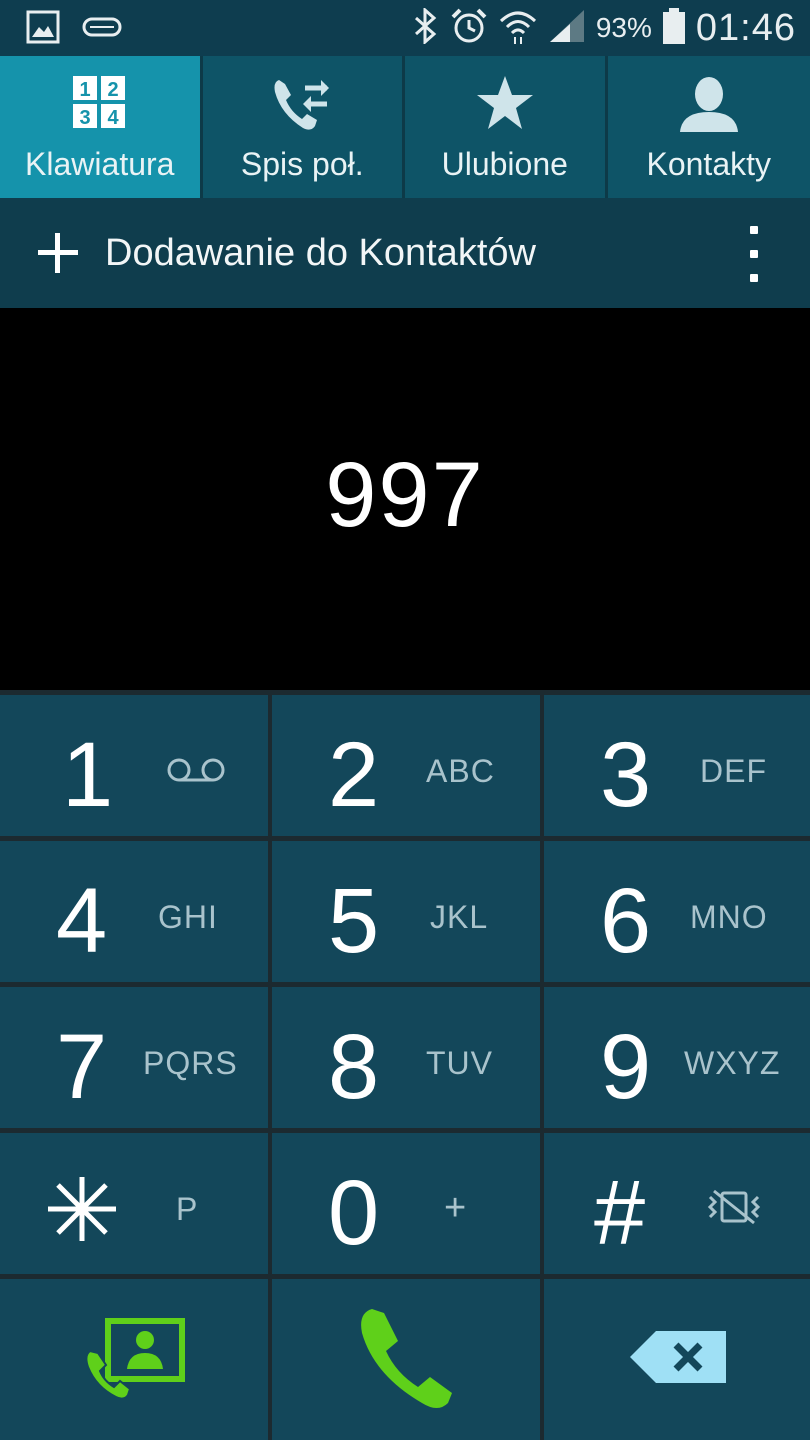 The height and width of the screenshot is (1440, 810). Describe the element at coordinates (504, 164) in the screenshot. I see `tab-label: Ulubione` at that location.